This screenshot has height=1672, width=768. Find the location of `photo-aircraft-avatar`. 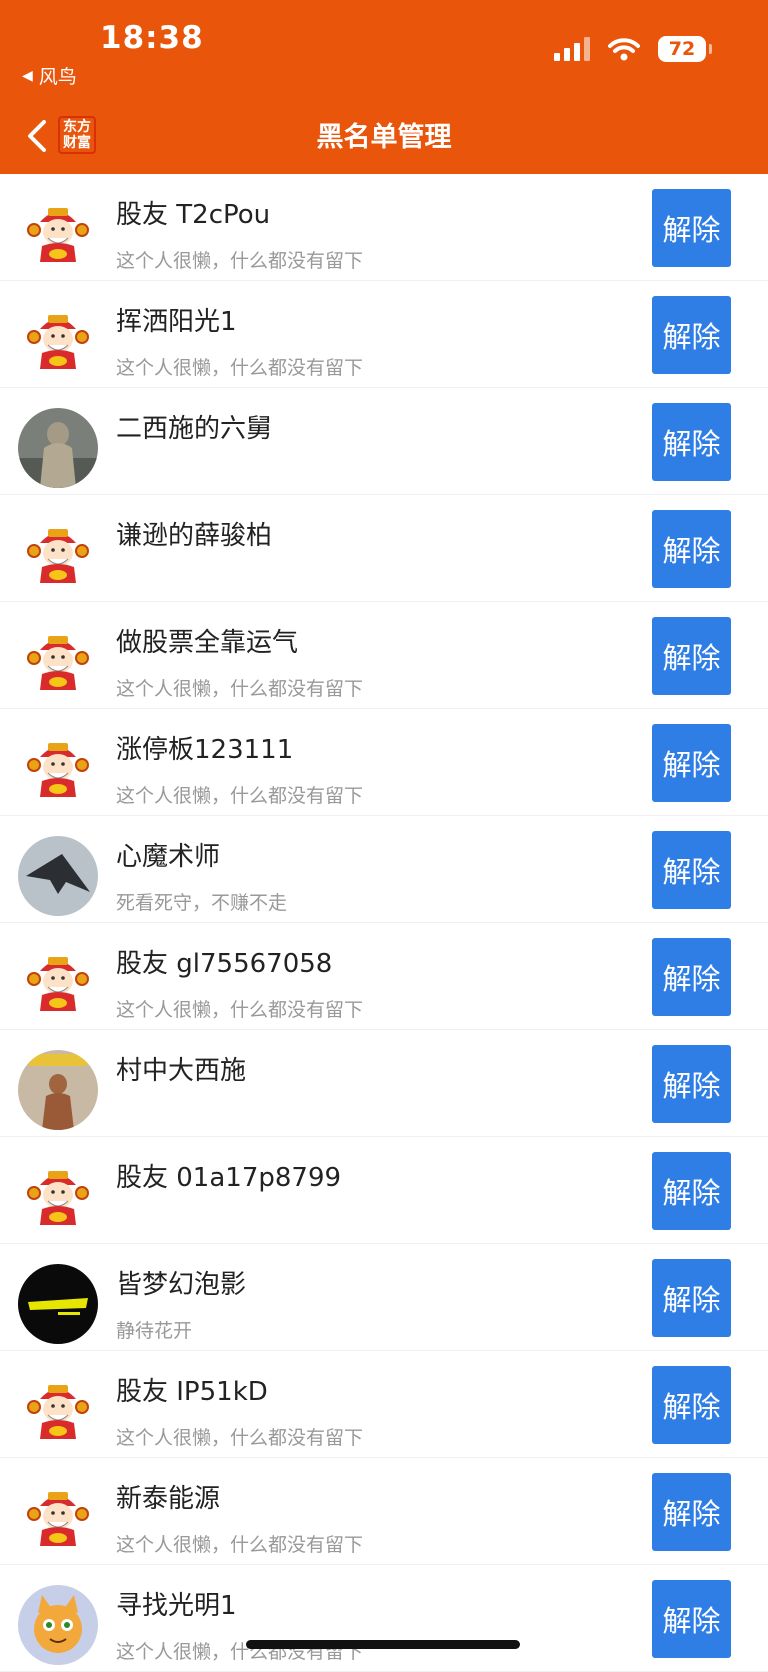

photo-aircraft-avatar is located at coordinates (58, 876).